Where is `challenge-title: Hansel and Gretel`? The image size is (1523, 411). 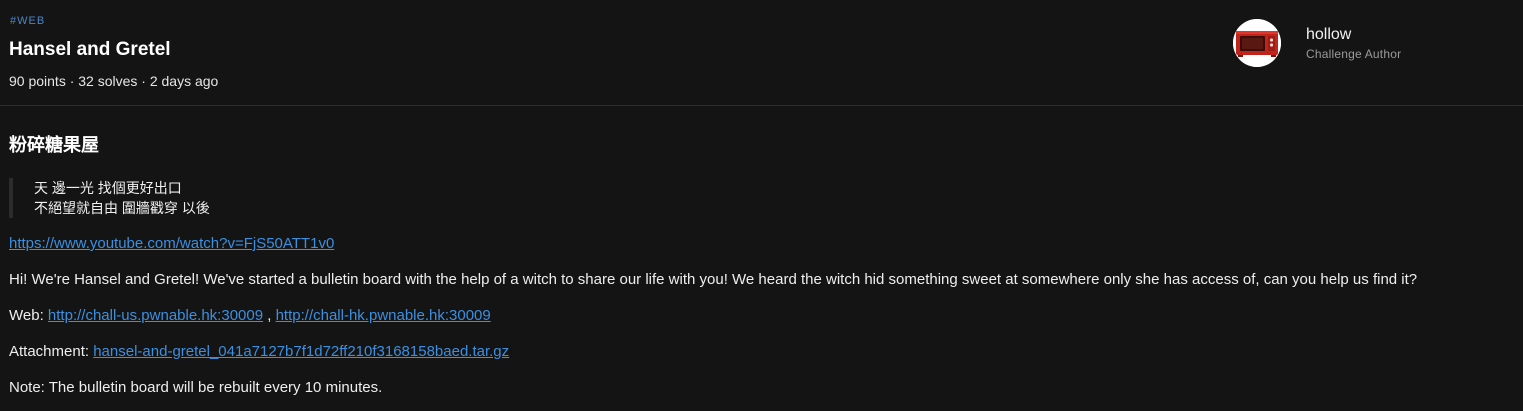
challenge-title: Hansel and Gretel is located at coordinates (90, 49).